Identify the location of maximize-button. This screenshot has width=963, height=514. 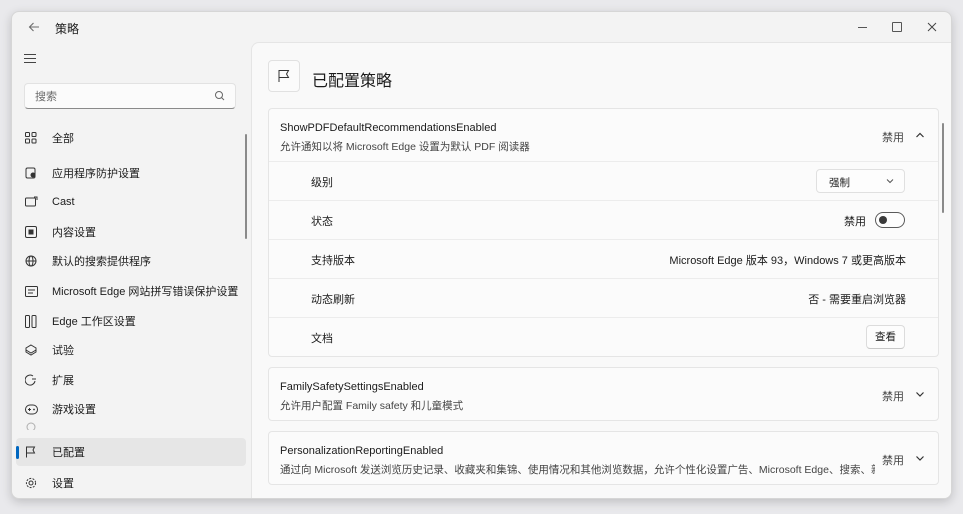
(897, 27).